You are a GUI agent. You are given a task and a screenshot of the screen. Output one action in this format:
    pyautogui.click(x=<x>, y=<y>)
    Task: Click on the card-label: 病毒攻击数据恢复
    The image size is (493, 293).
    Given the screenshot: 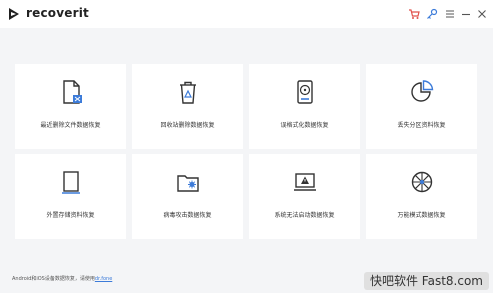 What is the action you would take?
    pyautogui.click(x=187, y=215)
    